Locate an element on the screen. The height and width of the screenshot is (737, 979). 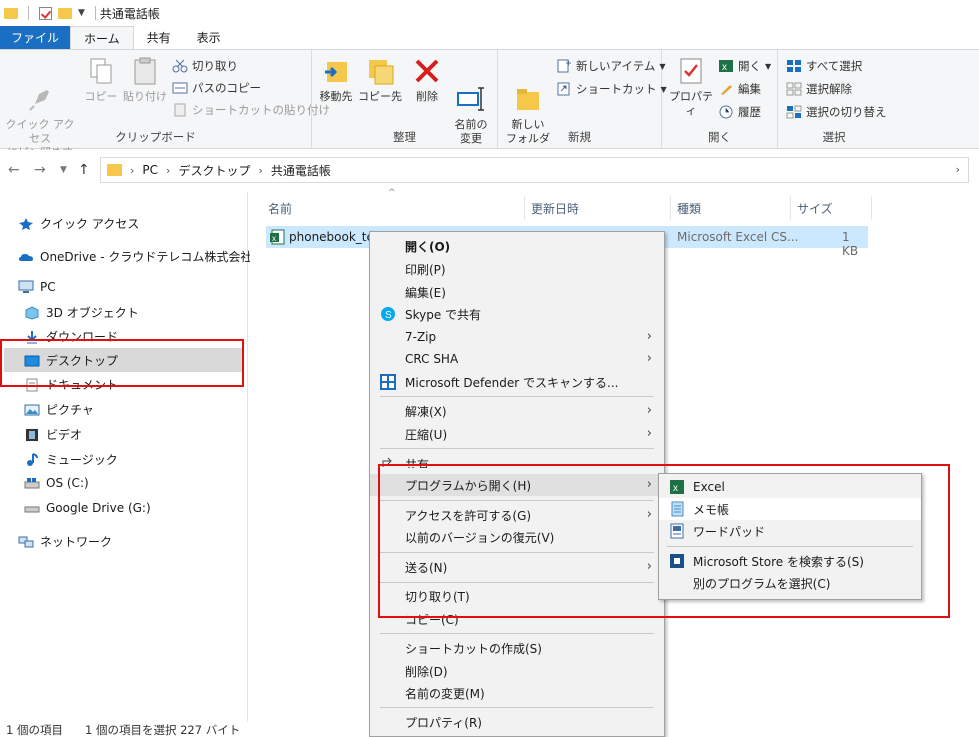
paste-shortcut-button: ショートカットの貼り付け is located at coordinates (251, 110).